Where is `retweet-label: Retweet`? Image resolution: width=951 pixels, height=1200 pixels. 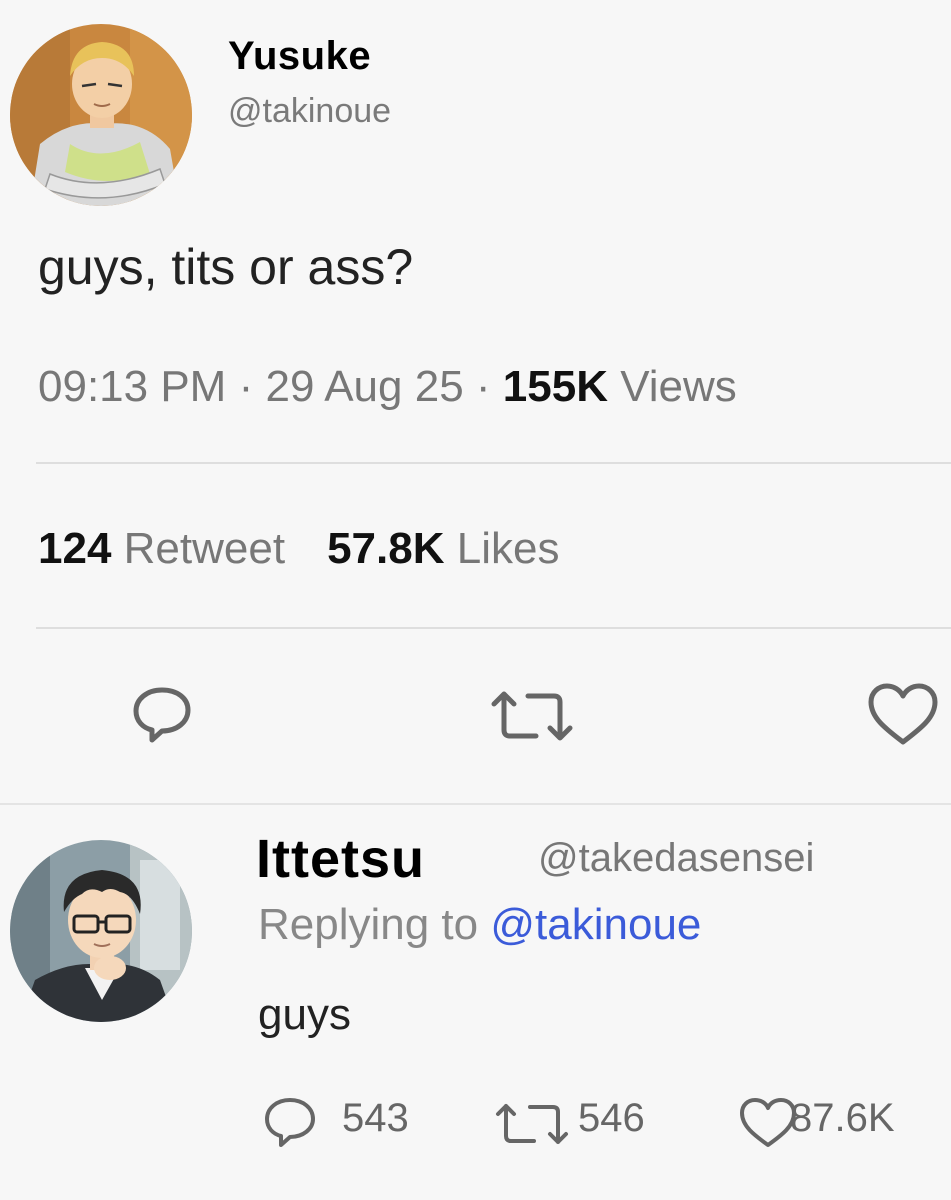 retweet-label: Retweet is located at coordinates (204, 548).